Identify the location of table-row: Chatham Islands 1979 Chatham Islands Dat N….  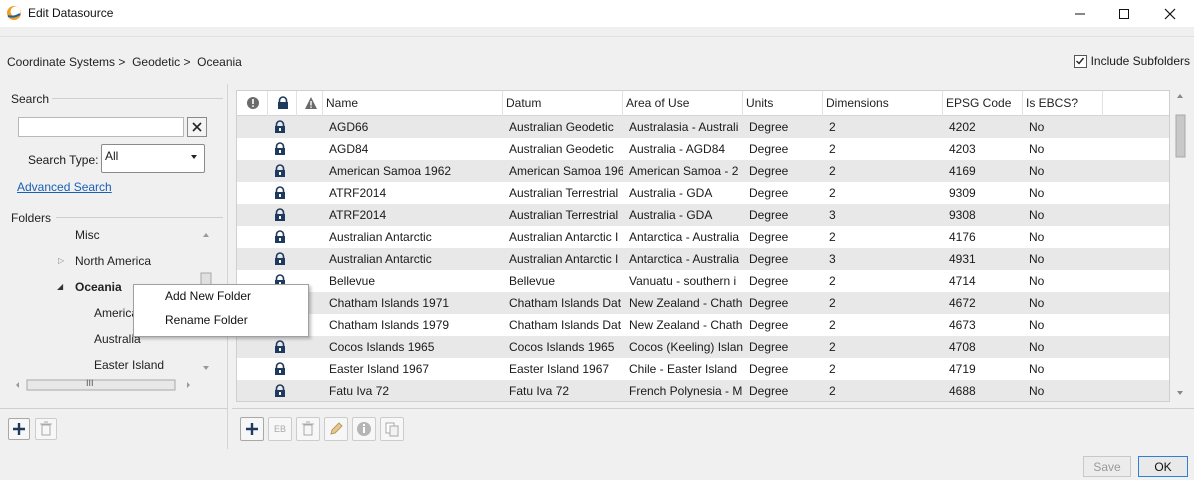
(703, 325).